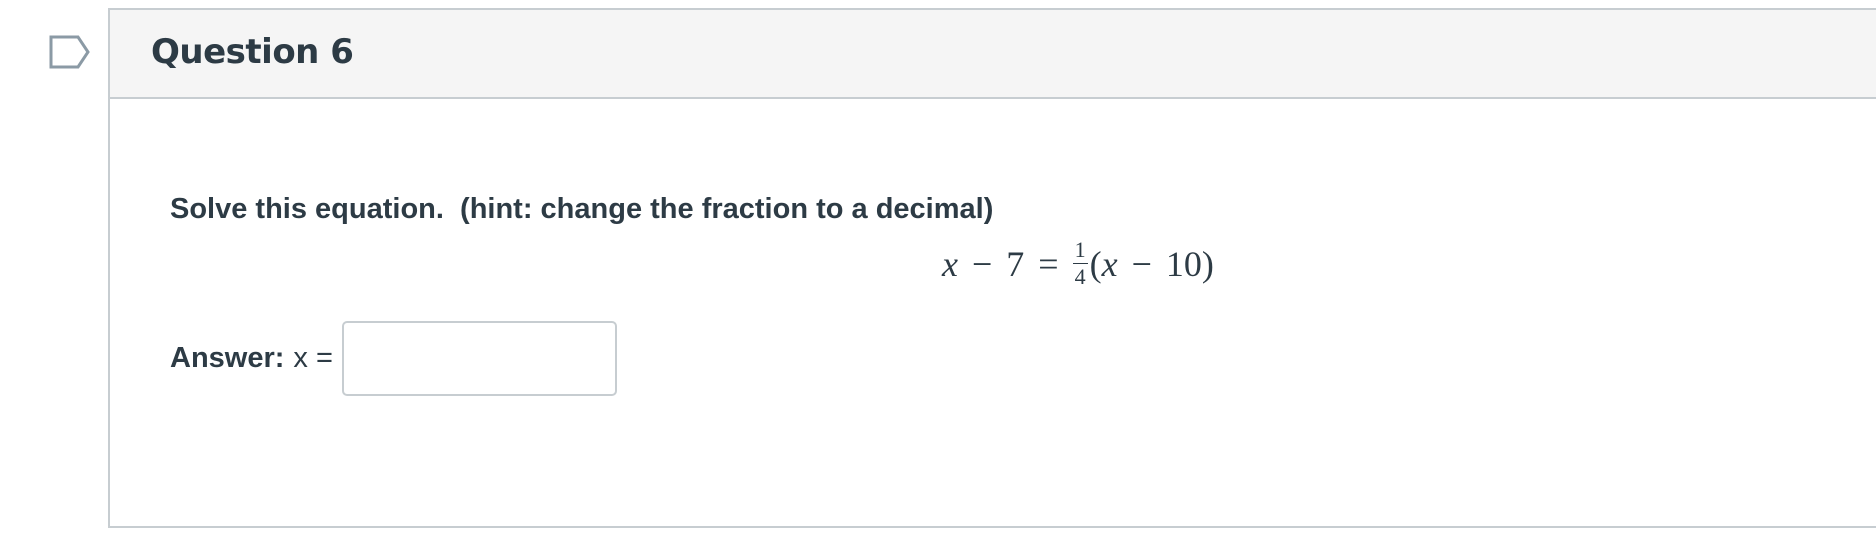 The image size is (1876, 538). Describe the element at coordinates (1183, 263) in the screenshot. I see `equation-rhs-constant: 10` at that location.